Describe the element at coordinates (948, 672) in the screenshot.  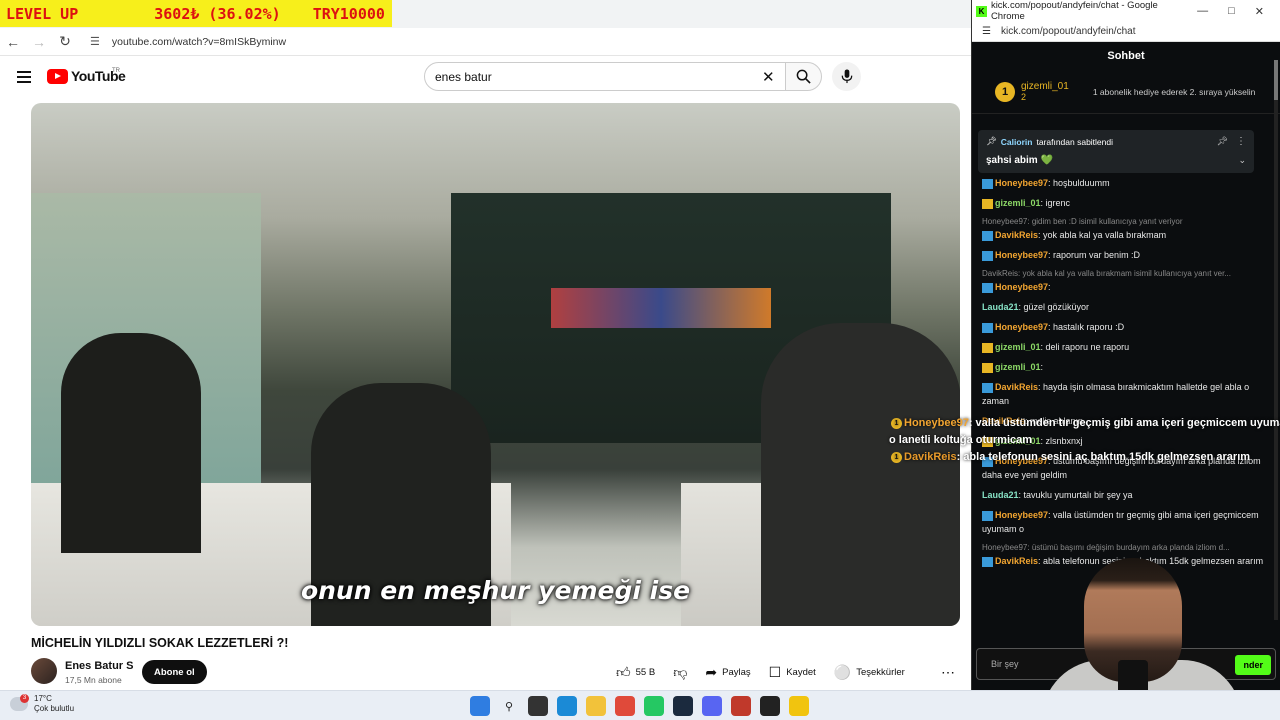
I see `more-actions-icon: ⋯` at that location.